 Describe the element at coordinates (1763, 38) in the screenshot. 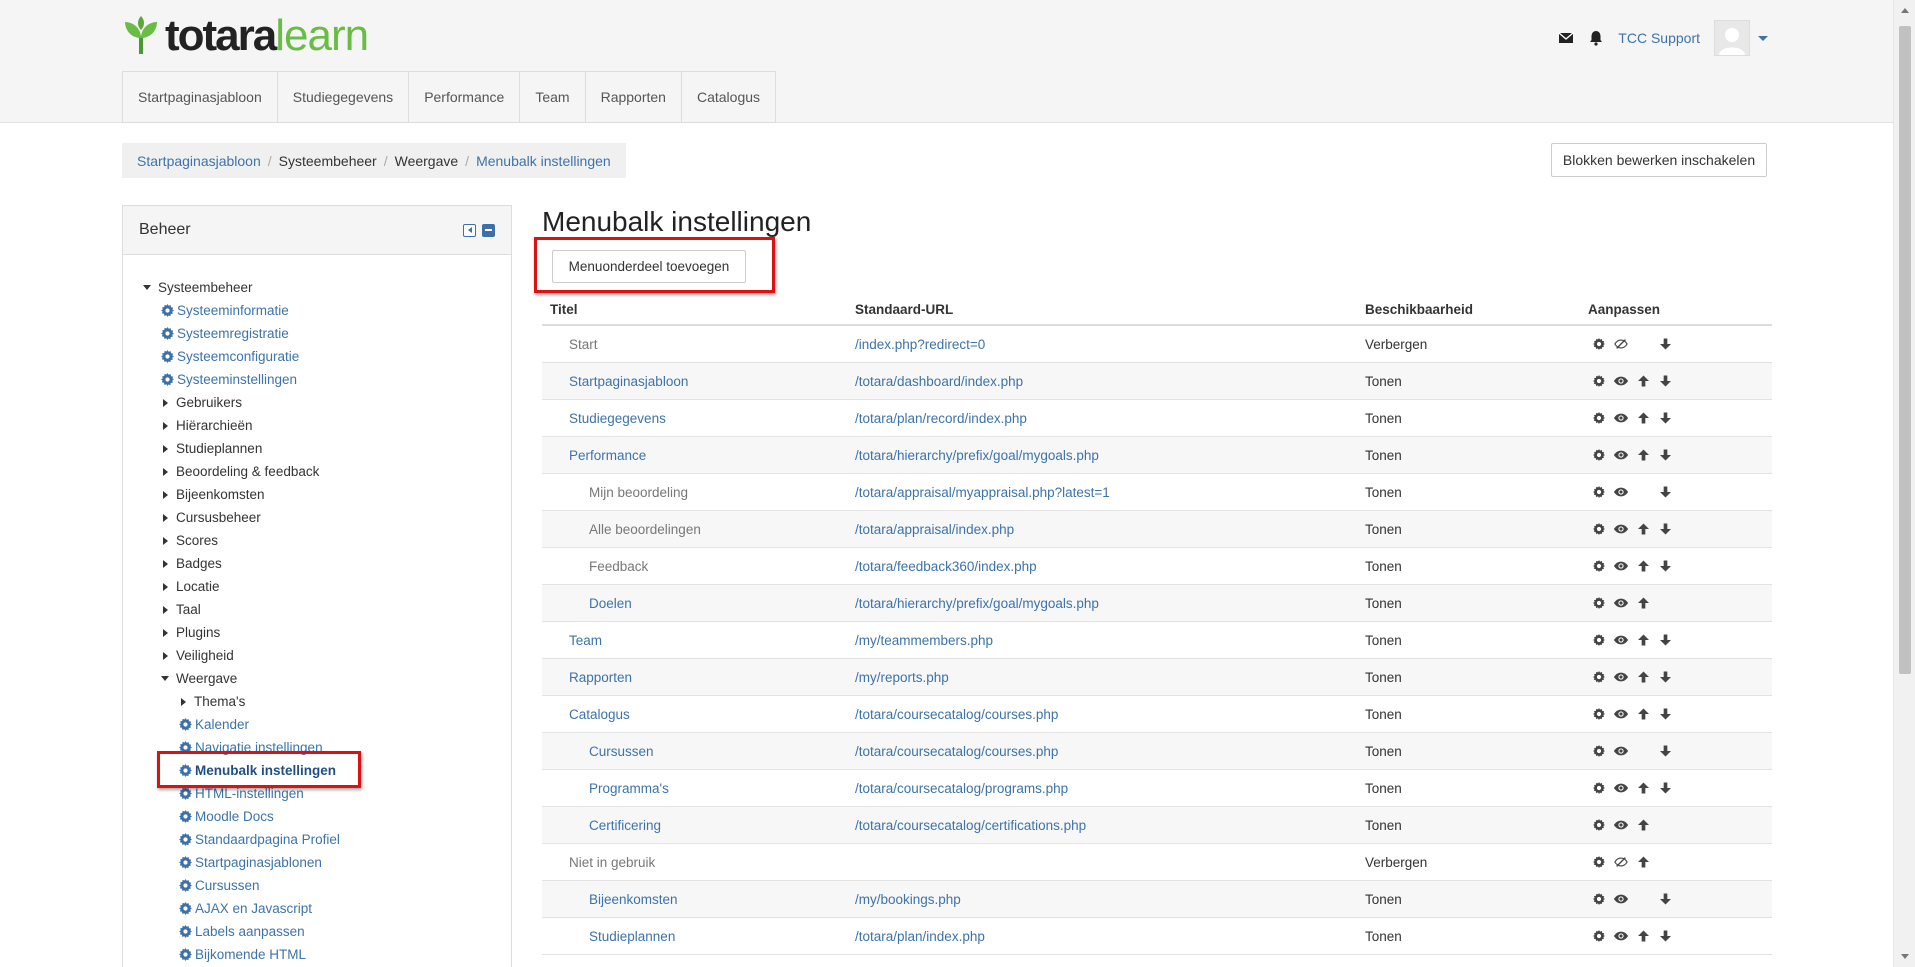

I see `chevron-down-icon` at that location.